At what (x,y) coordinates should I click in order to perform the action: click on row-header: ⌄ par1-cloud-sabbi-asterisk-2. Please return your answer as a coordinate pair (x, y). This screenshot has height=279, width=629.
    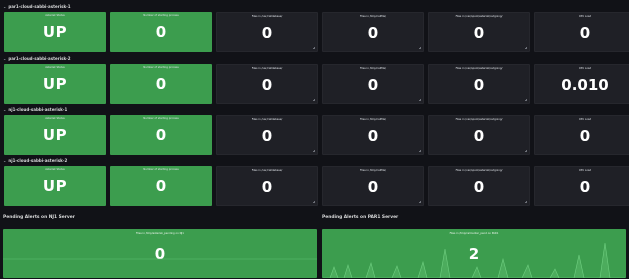
    Looking at the image, I should click on (37, 58).